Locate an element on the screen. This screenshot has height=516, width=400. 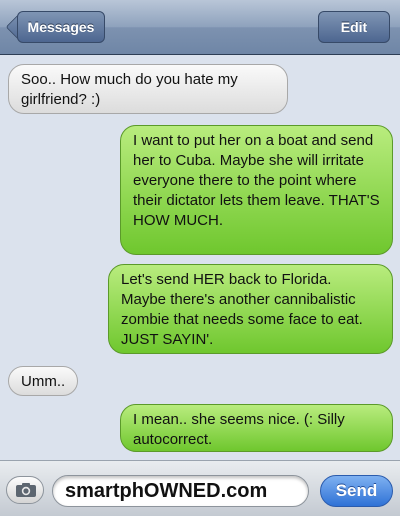
navigation-bar: Messages Edit is located at coordinates (200, 27).